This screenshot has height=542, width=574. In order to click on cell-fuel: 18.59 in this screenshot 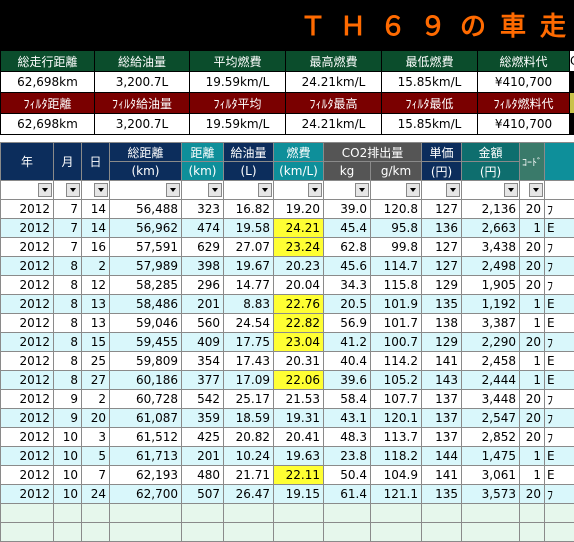, I will do `click(249, 418)`.